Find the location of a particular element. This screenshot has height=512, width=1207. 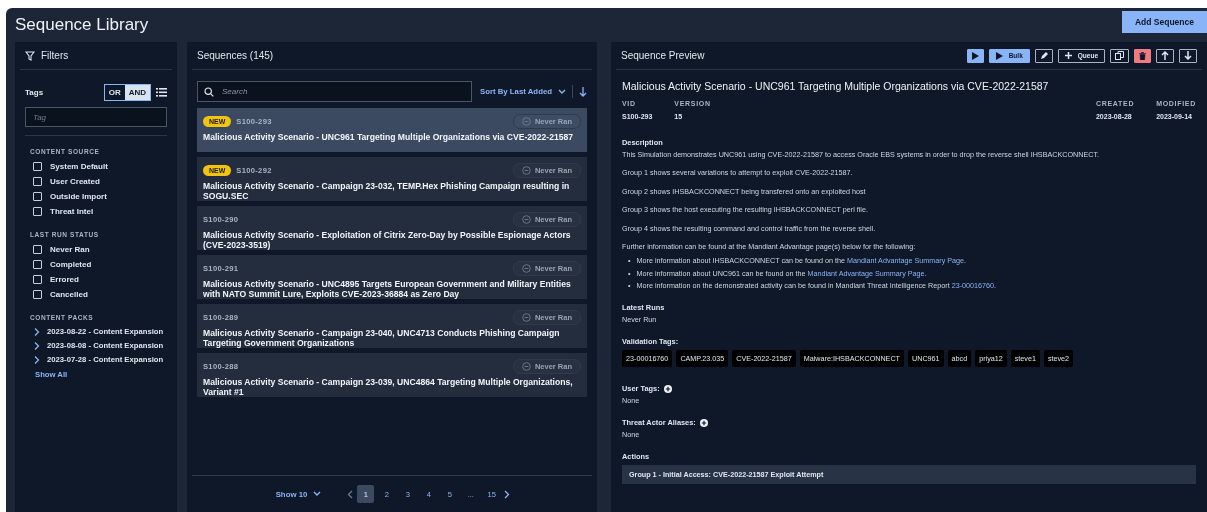

copy-button is located at coordinates (1119, 55).